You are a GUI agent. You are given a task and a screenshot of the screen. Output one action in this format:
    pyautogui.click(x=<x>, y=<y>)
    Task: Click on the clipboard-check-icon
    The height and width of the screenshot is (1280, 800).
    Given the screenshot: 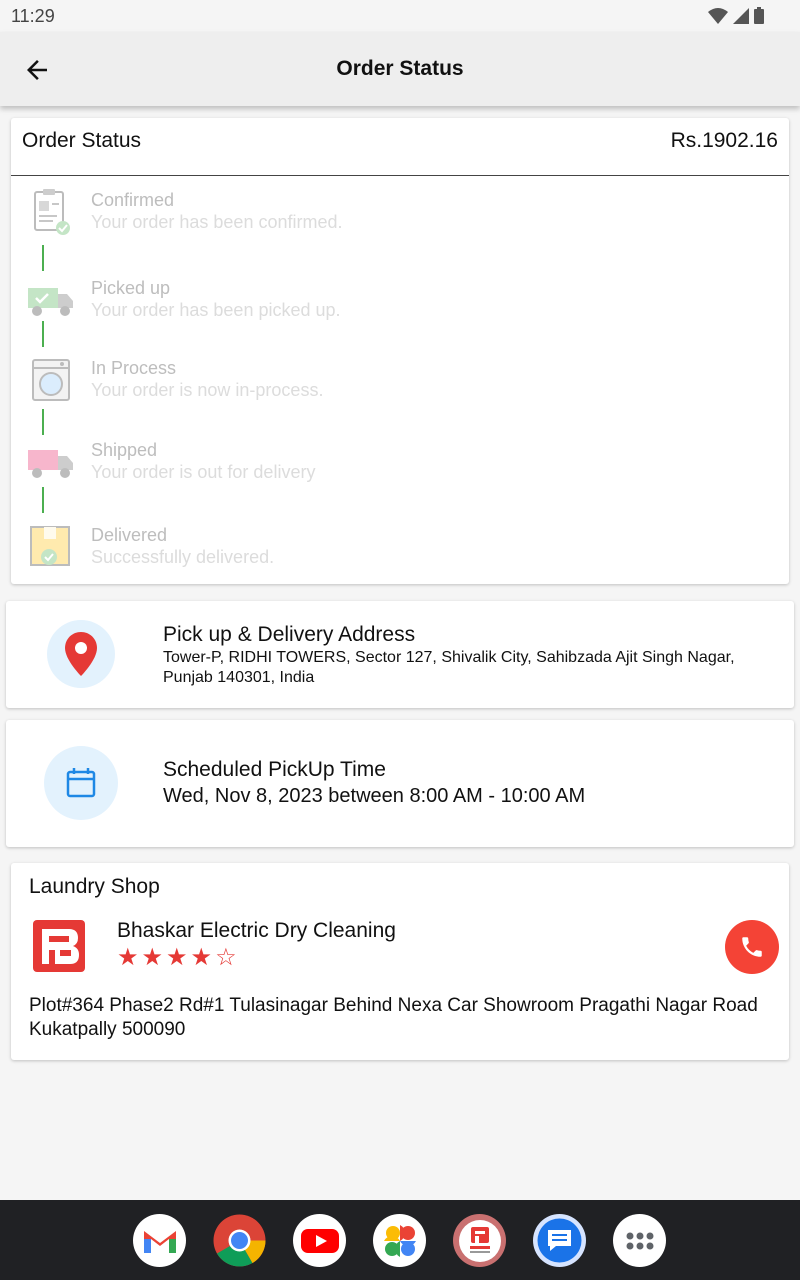 What is the action you would take?
    pyautogui.click(x=52, y=212)
    